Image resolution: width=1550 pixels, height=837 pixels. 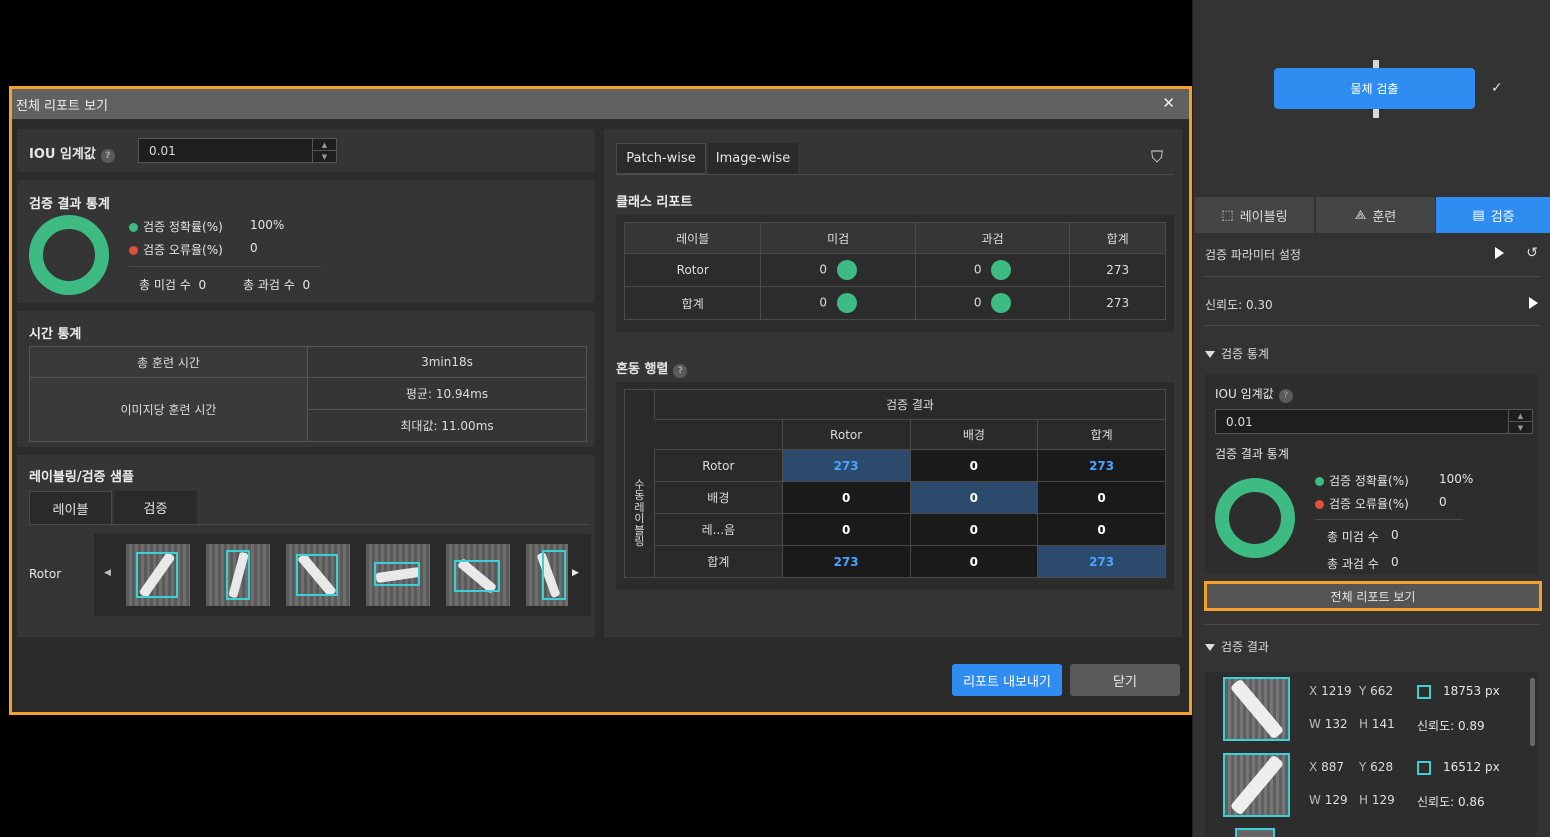 I want to click on column-header: 과검, so click(x=992, y=238).